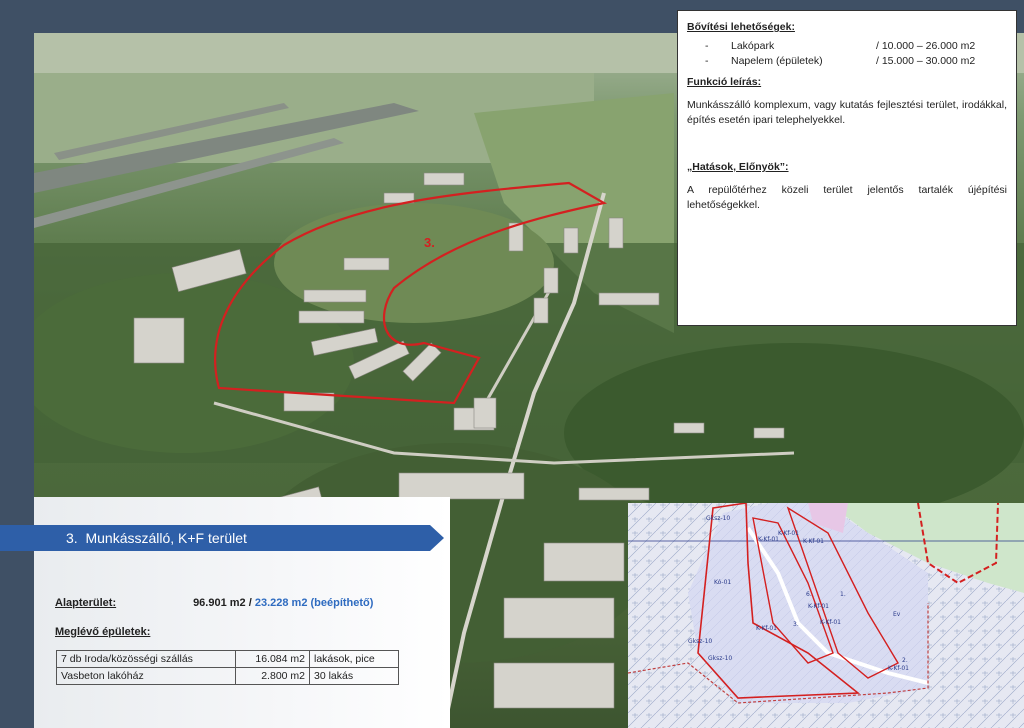 The width and height of the screenshot is (1024, 728). I want to click on chevron-right-icon, so click(437, 538).